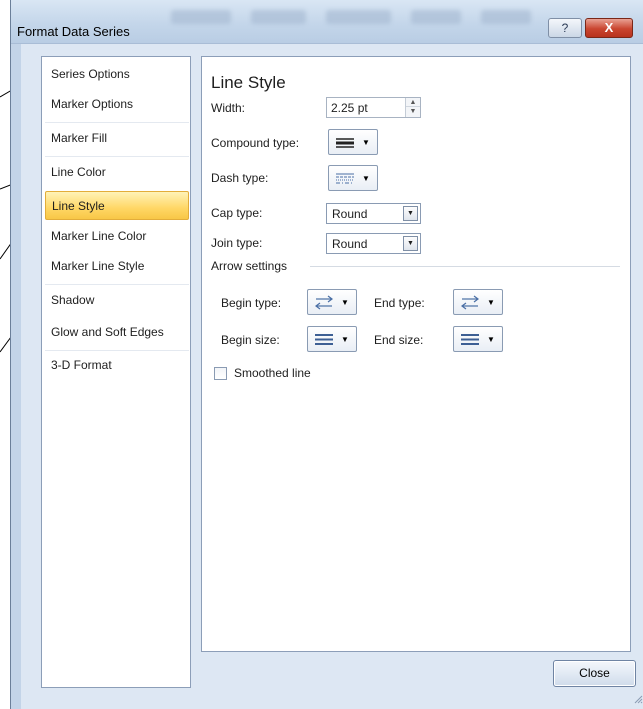 This screenshot has height=709, width=643. What do you see at coordinates (465, 266) in the screenshot?
I see `group-divider` at bounding box center [465, 266].